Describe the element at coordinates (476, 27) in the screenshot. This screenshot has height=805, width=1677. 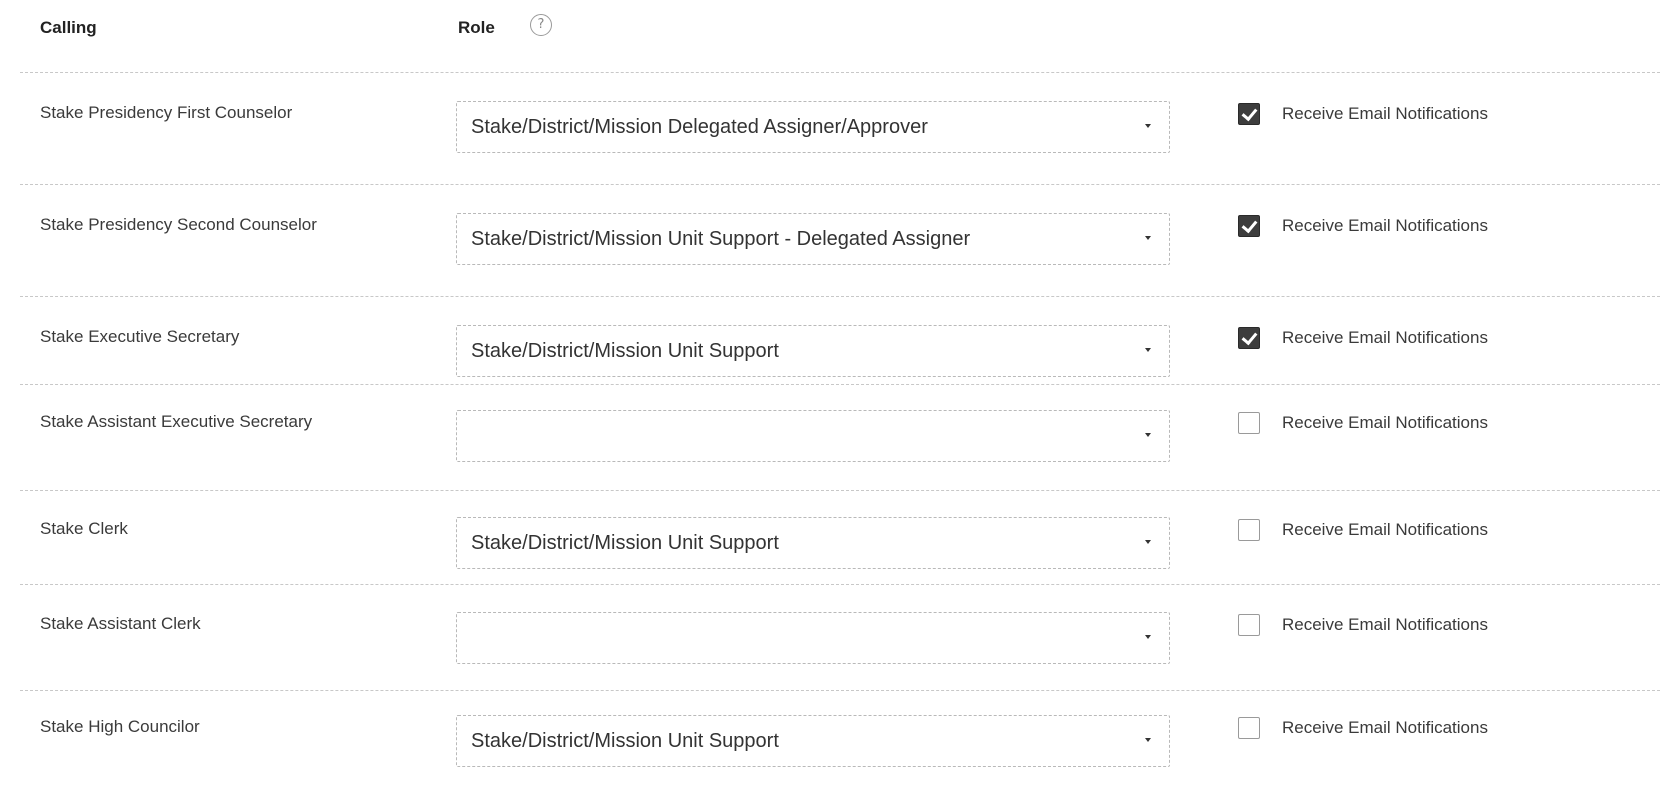
I see `role-column-header: Role` at that location.